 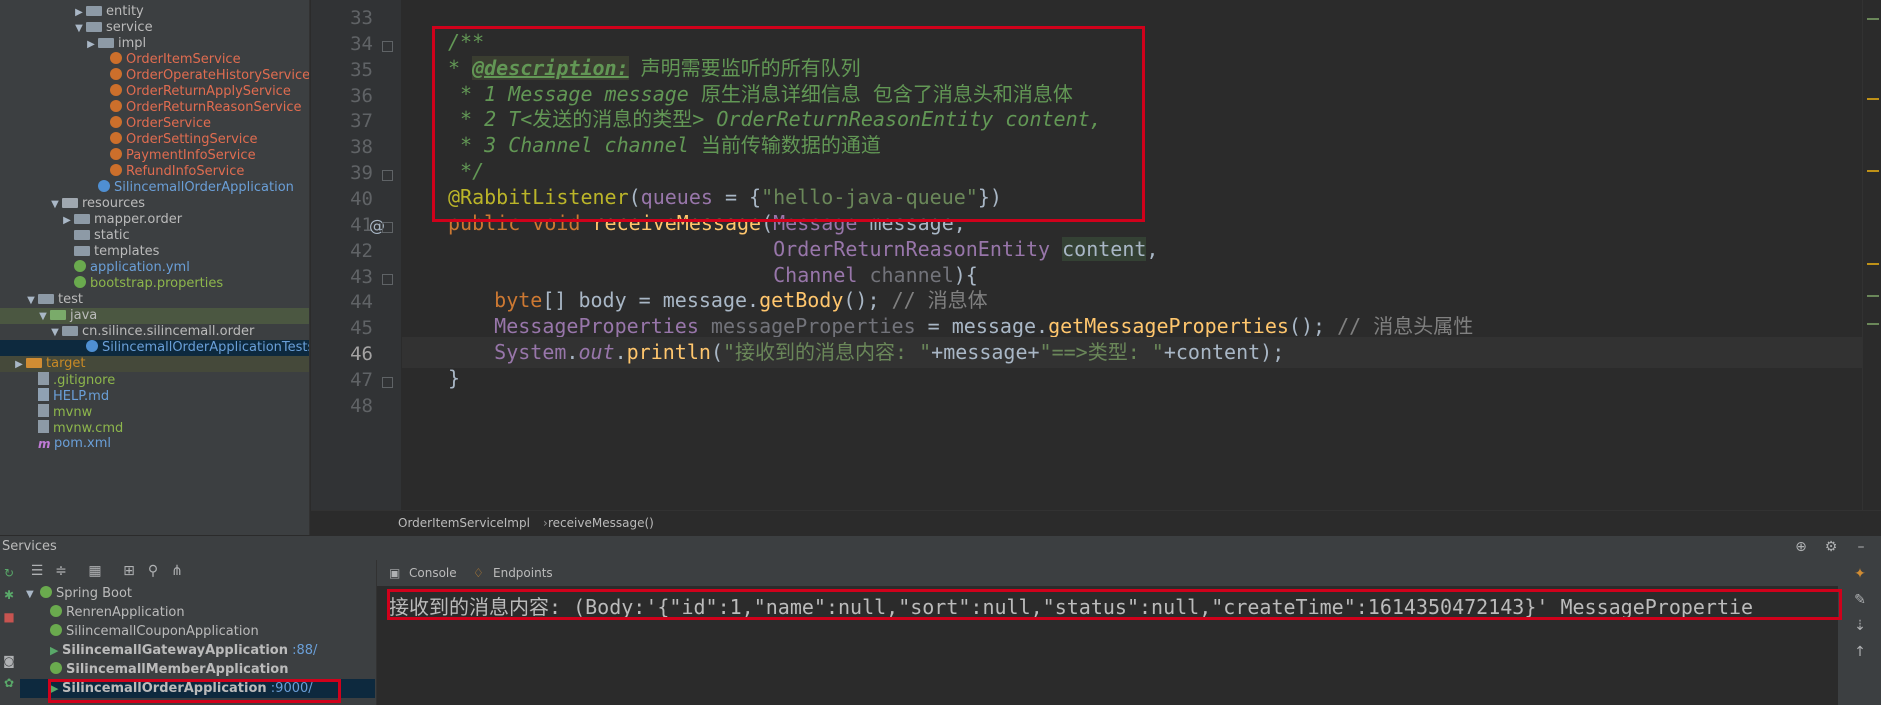 What do you see at coordinates (154, 380) in the screenshot?
I see `tree-item: .gitignore` at bounding box center [154, 380].